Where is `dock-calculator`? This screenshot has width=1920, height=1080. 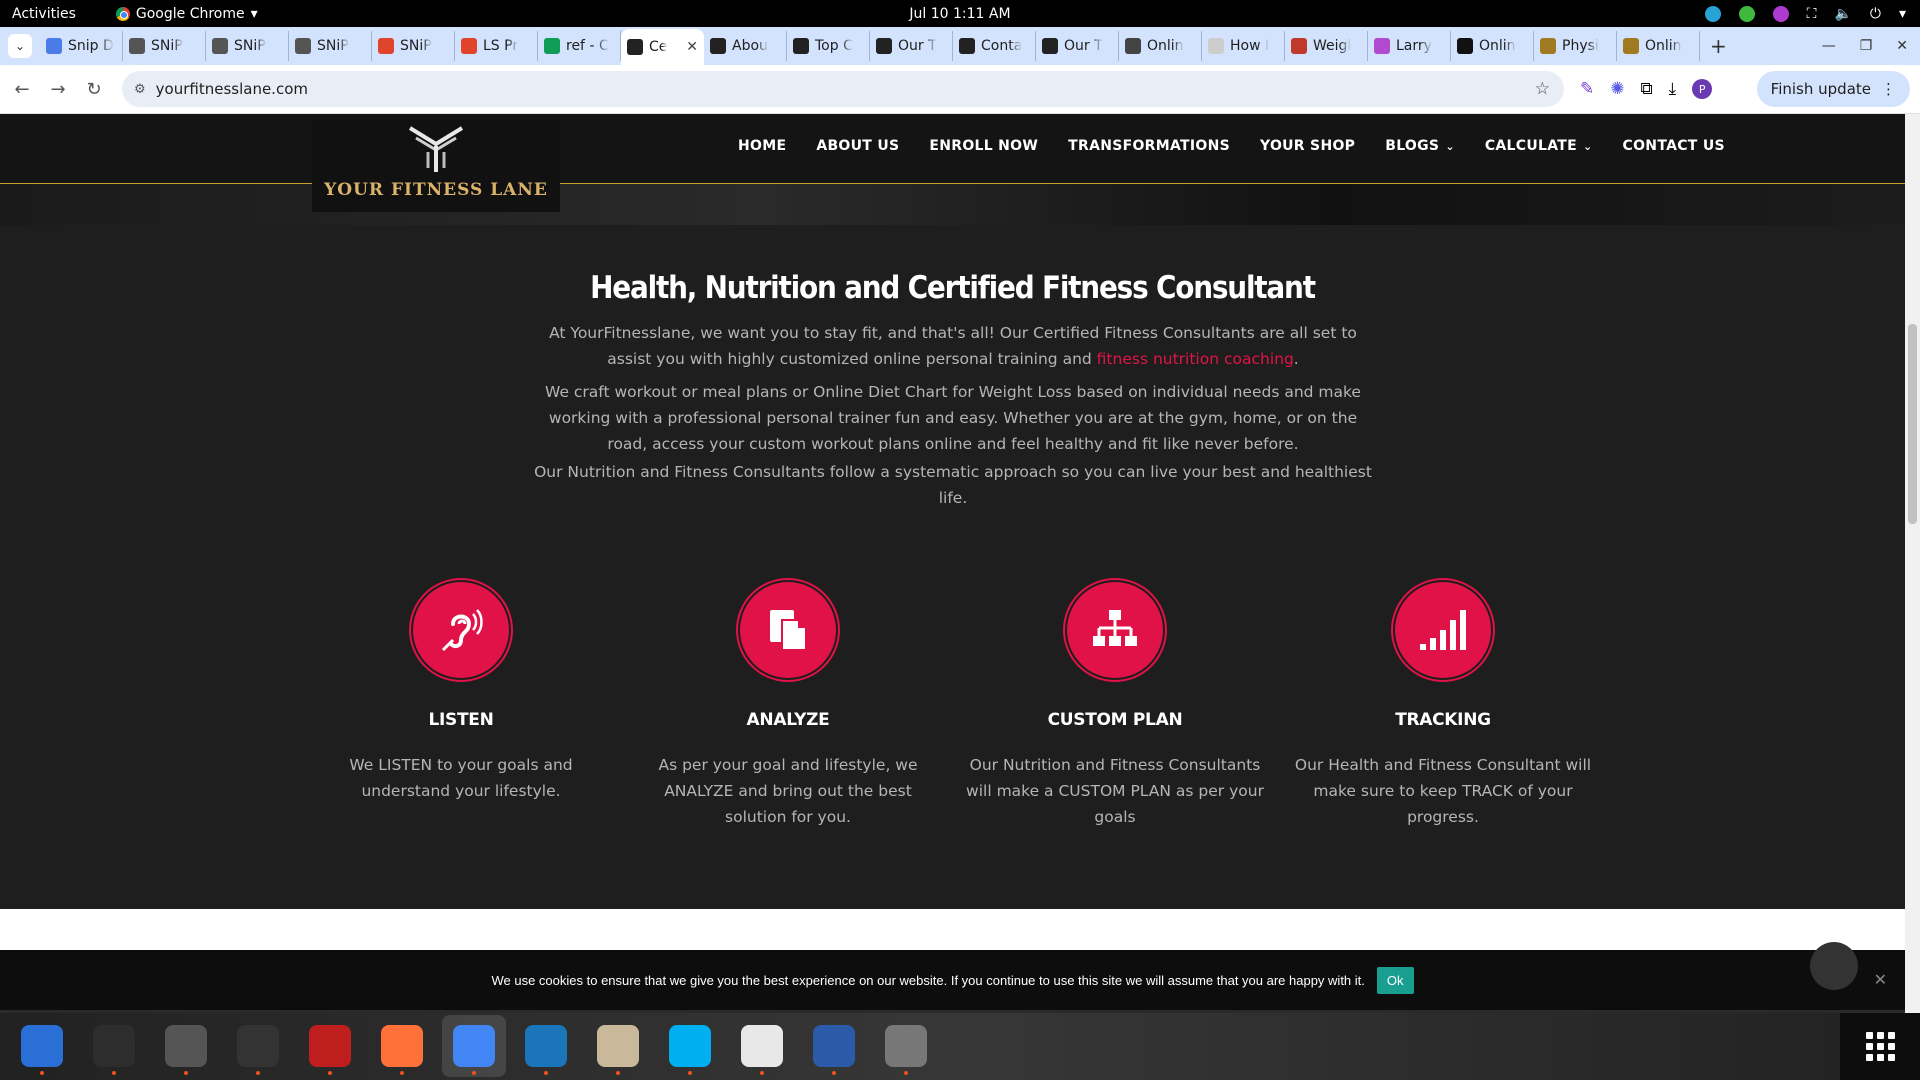
dock-calculator is located at coordinates (186, 1046).